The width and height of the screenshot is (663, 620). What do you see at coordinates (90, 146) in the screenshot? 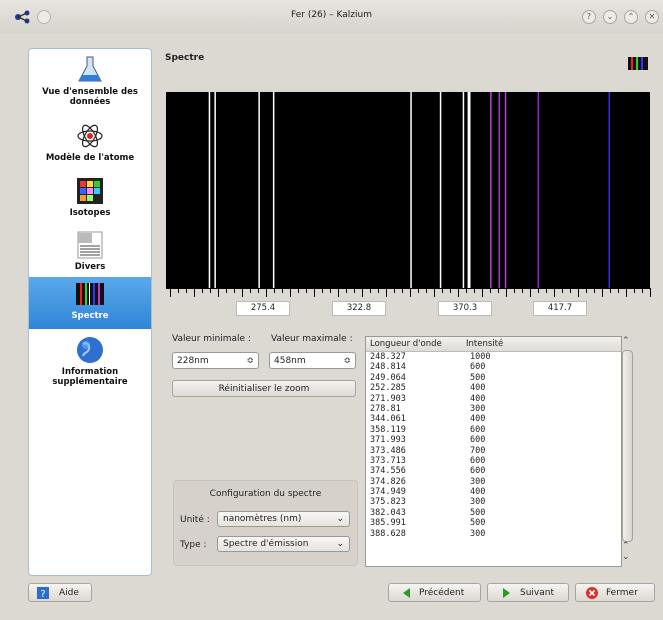
I see `sidebar-item-atom-model: Modèle de l'atome` at bounding box center [90, 146].